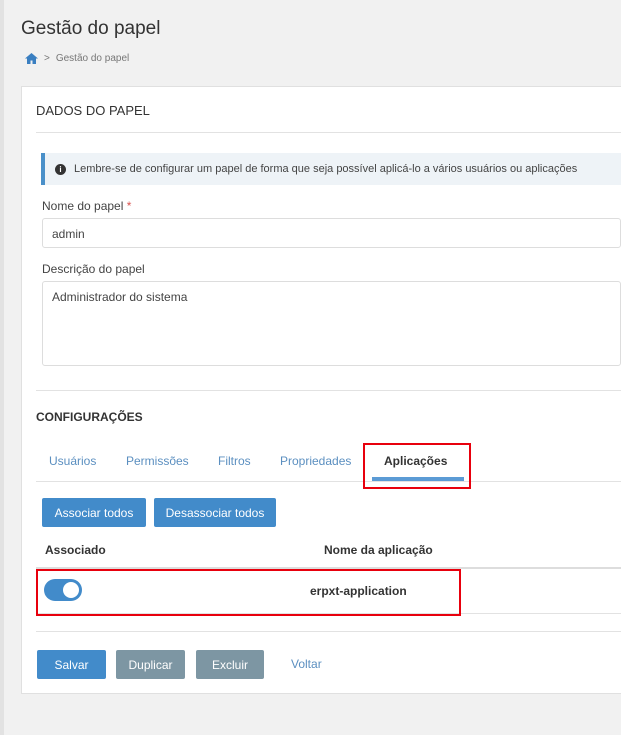  What do you see at coordinates (2, 367) in the screenshot?
I see `sidebar-edge` at bounding box center [2, 367].